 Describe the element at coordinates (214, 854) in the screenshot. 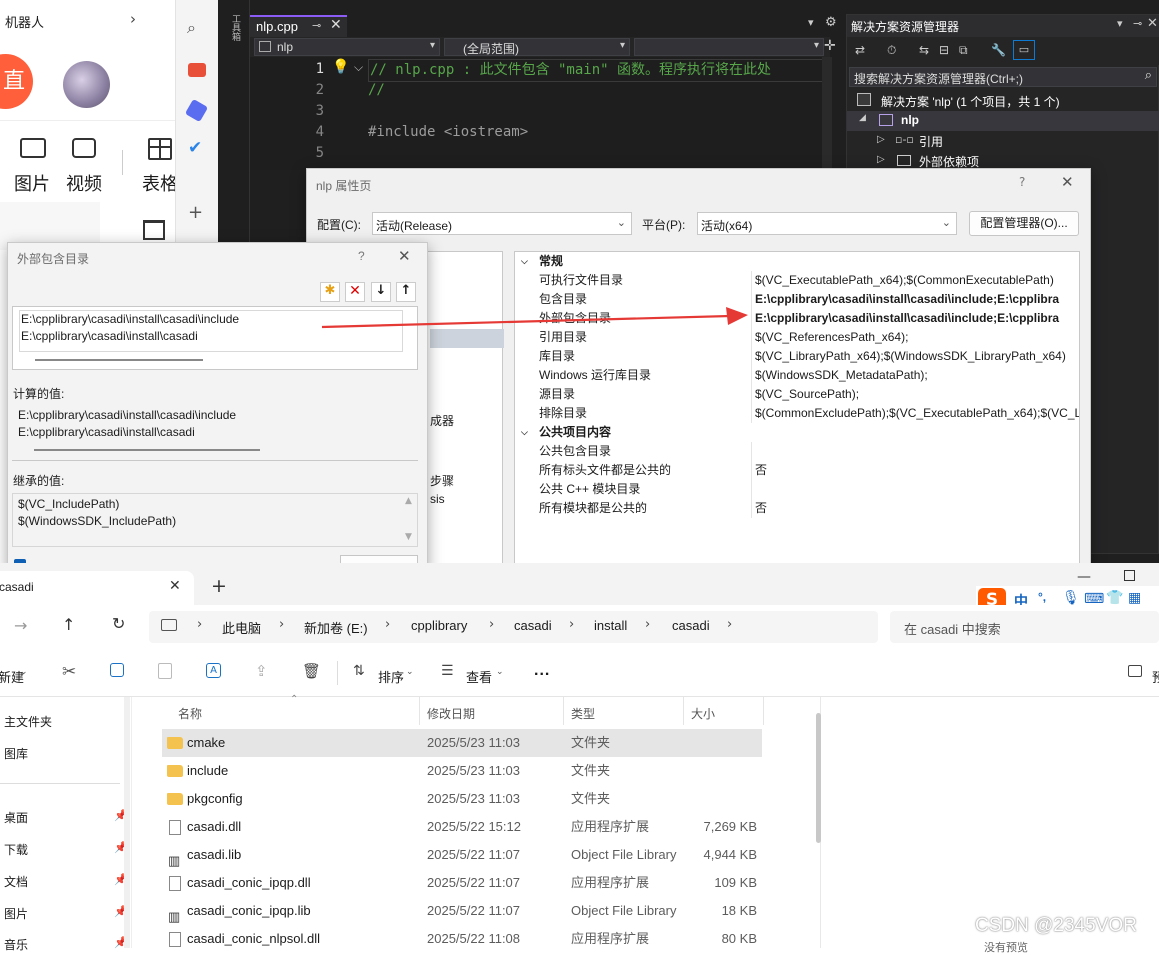

I see `file-name: casadi.lib` at that location.